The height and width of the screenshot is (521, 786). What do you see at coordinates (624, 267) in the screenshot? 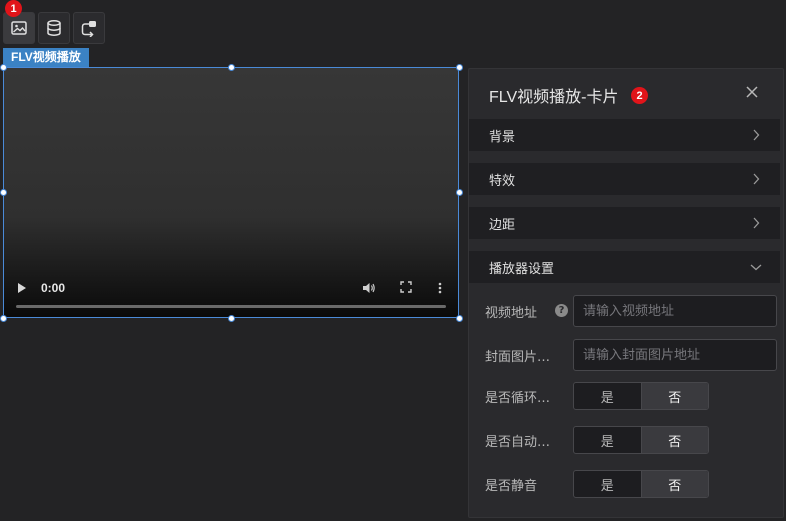
I see `section-player-settings: 播放器设置` at bounding box center [624, 267].